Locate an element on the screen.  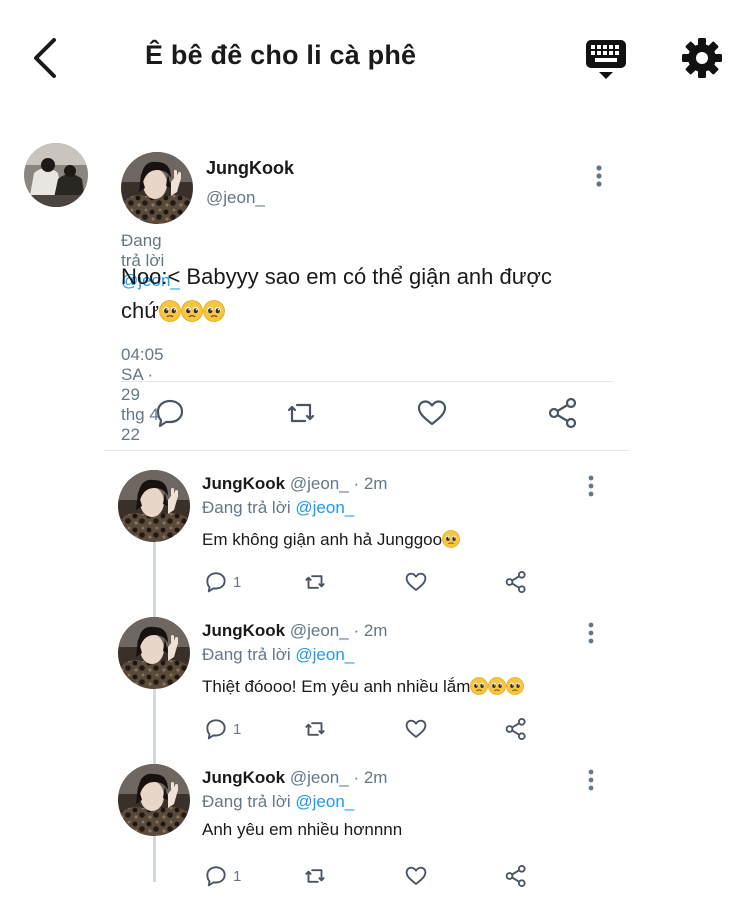
back-button is located at coordinates (46, 58).